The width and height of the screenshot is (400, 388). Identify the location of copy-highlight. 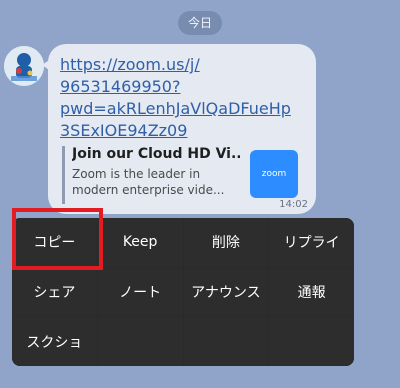
(57, 239).